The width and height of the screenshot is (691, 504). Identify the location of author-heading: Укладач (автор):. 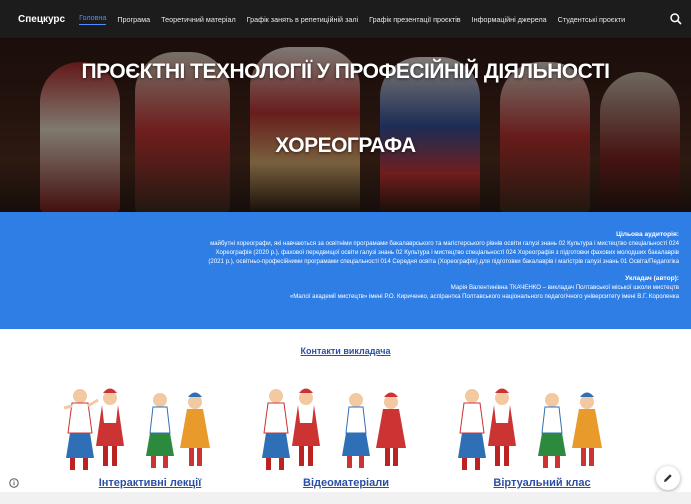
(652, 278).